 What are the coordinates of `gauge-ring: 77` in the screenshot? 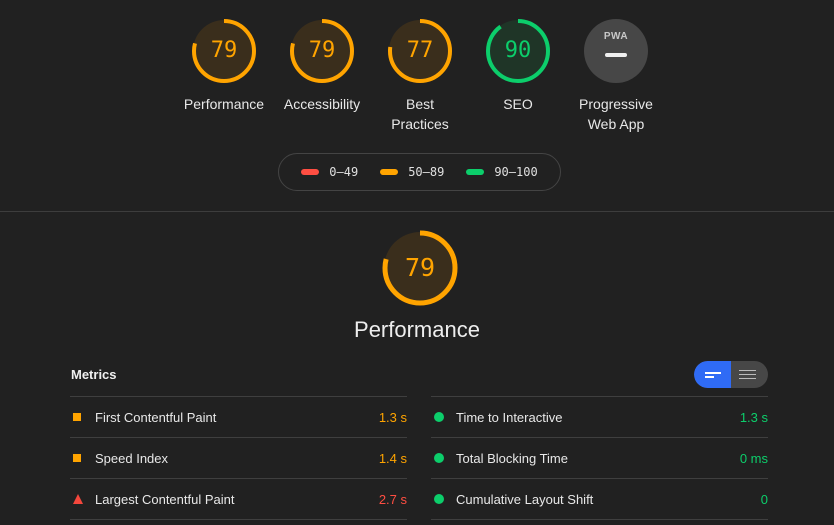 It's located at (420, 51).